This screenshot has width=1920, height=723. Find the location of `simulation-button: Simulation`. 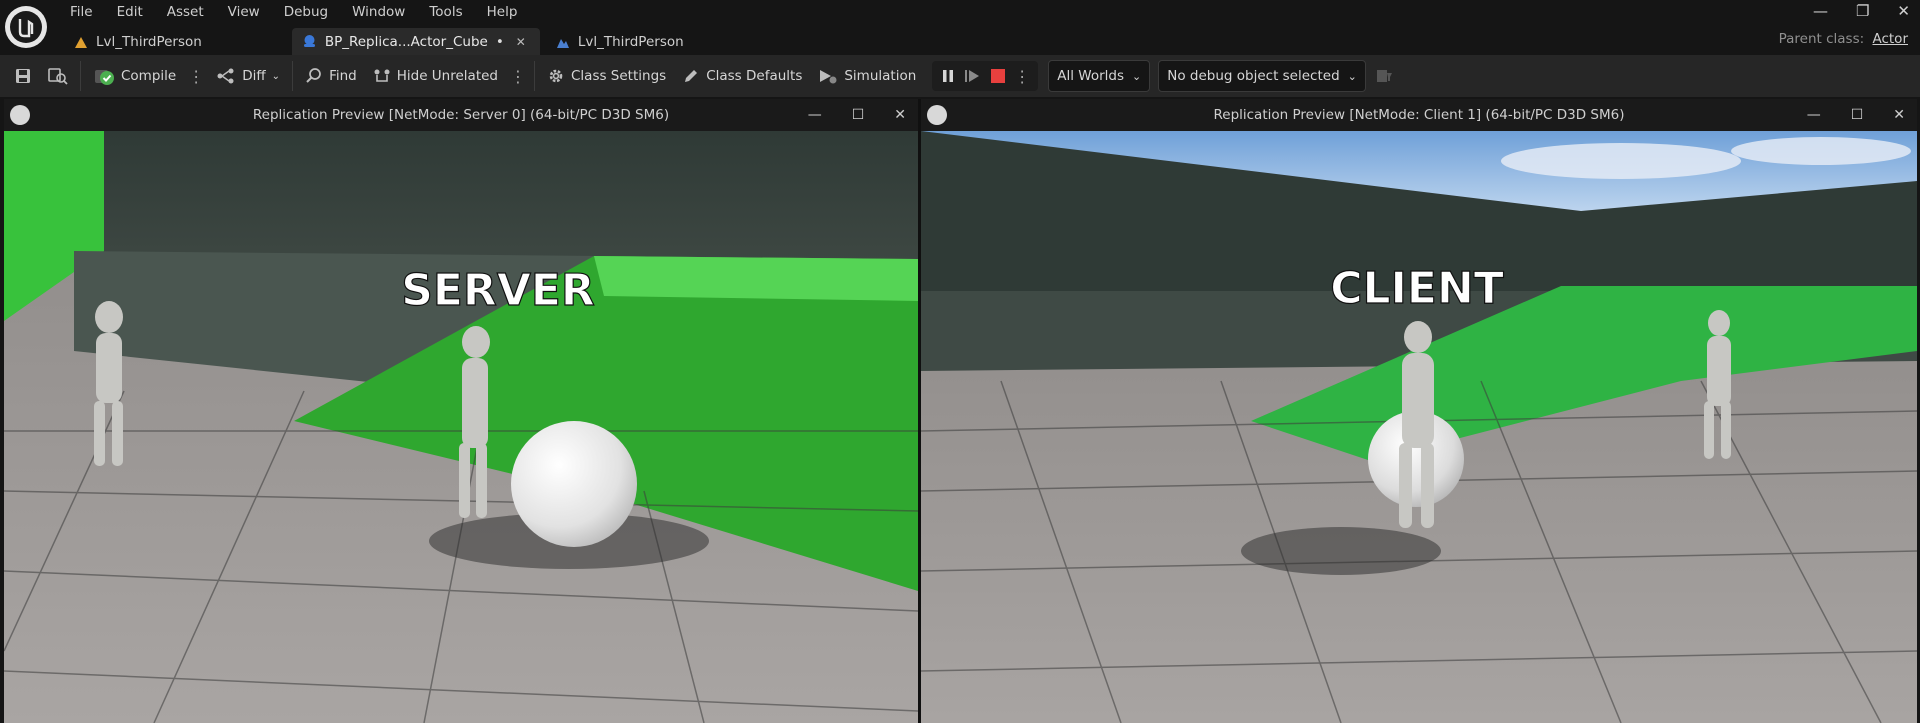

simulation-button: Simulation is located at coordinates (867, 76).